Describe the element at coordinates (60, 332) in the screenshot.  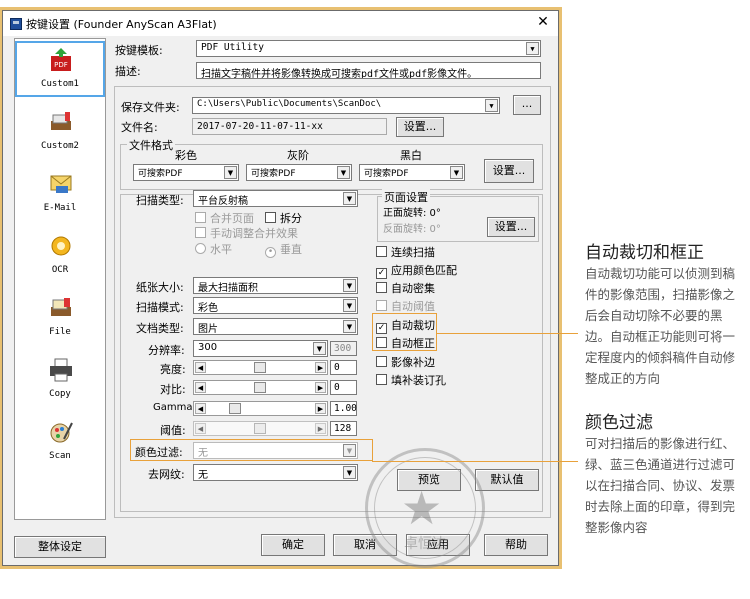
I see `sidebar-item-label: File` at that location.